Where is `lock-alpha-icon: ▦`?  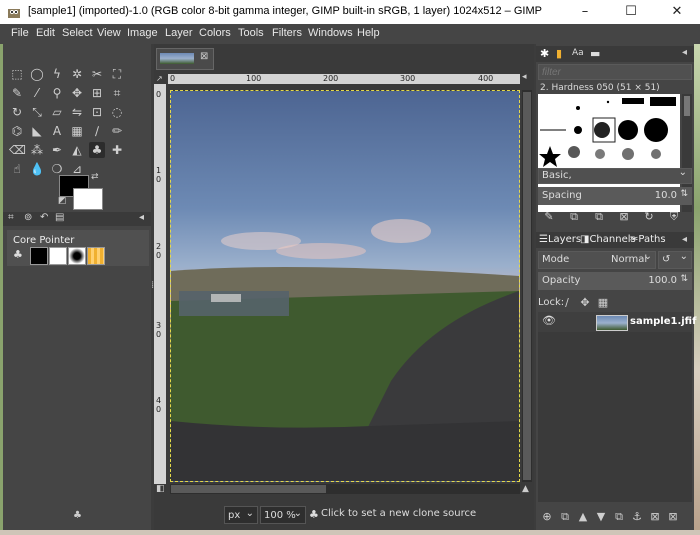 lock-alpha-icon: ▦ is located at coordinates (603, 303).